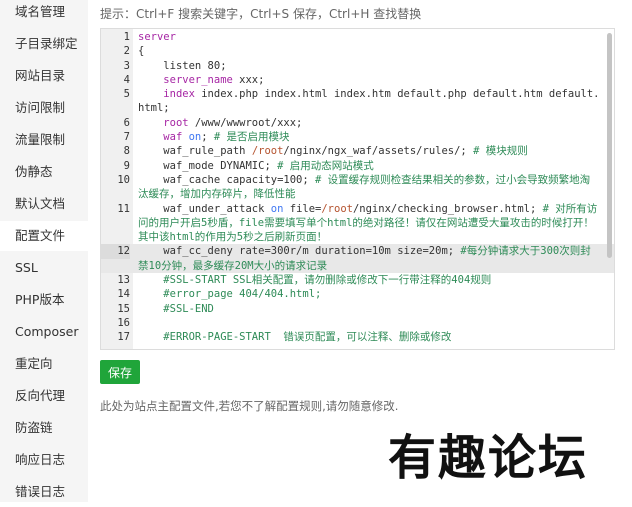  Describe the element at coordinates (44, 108) in the screenshot. I see `sidebar-item: 访问限制` at that location.